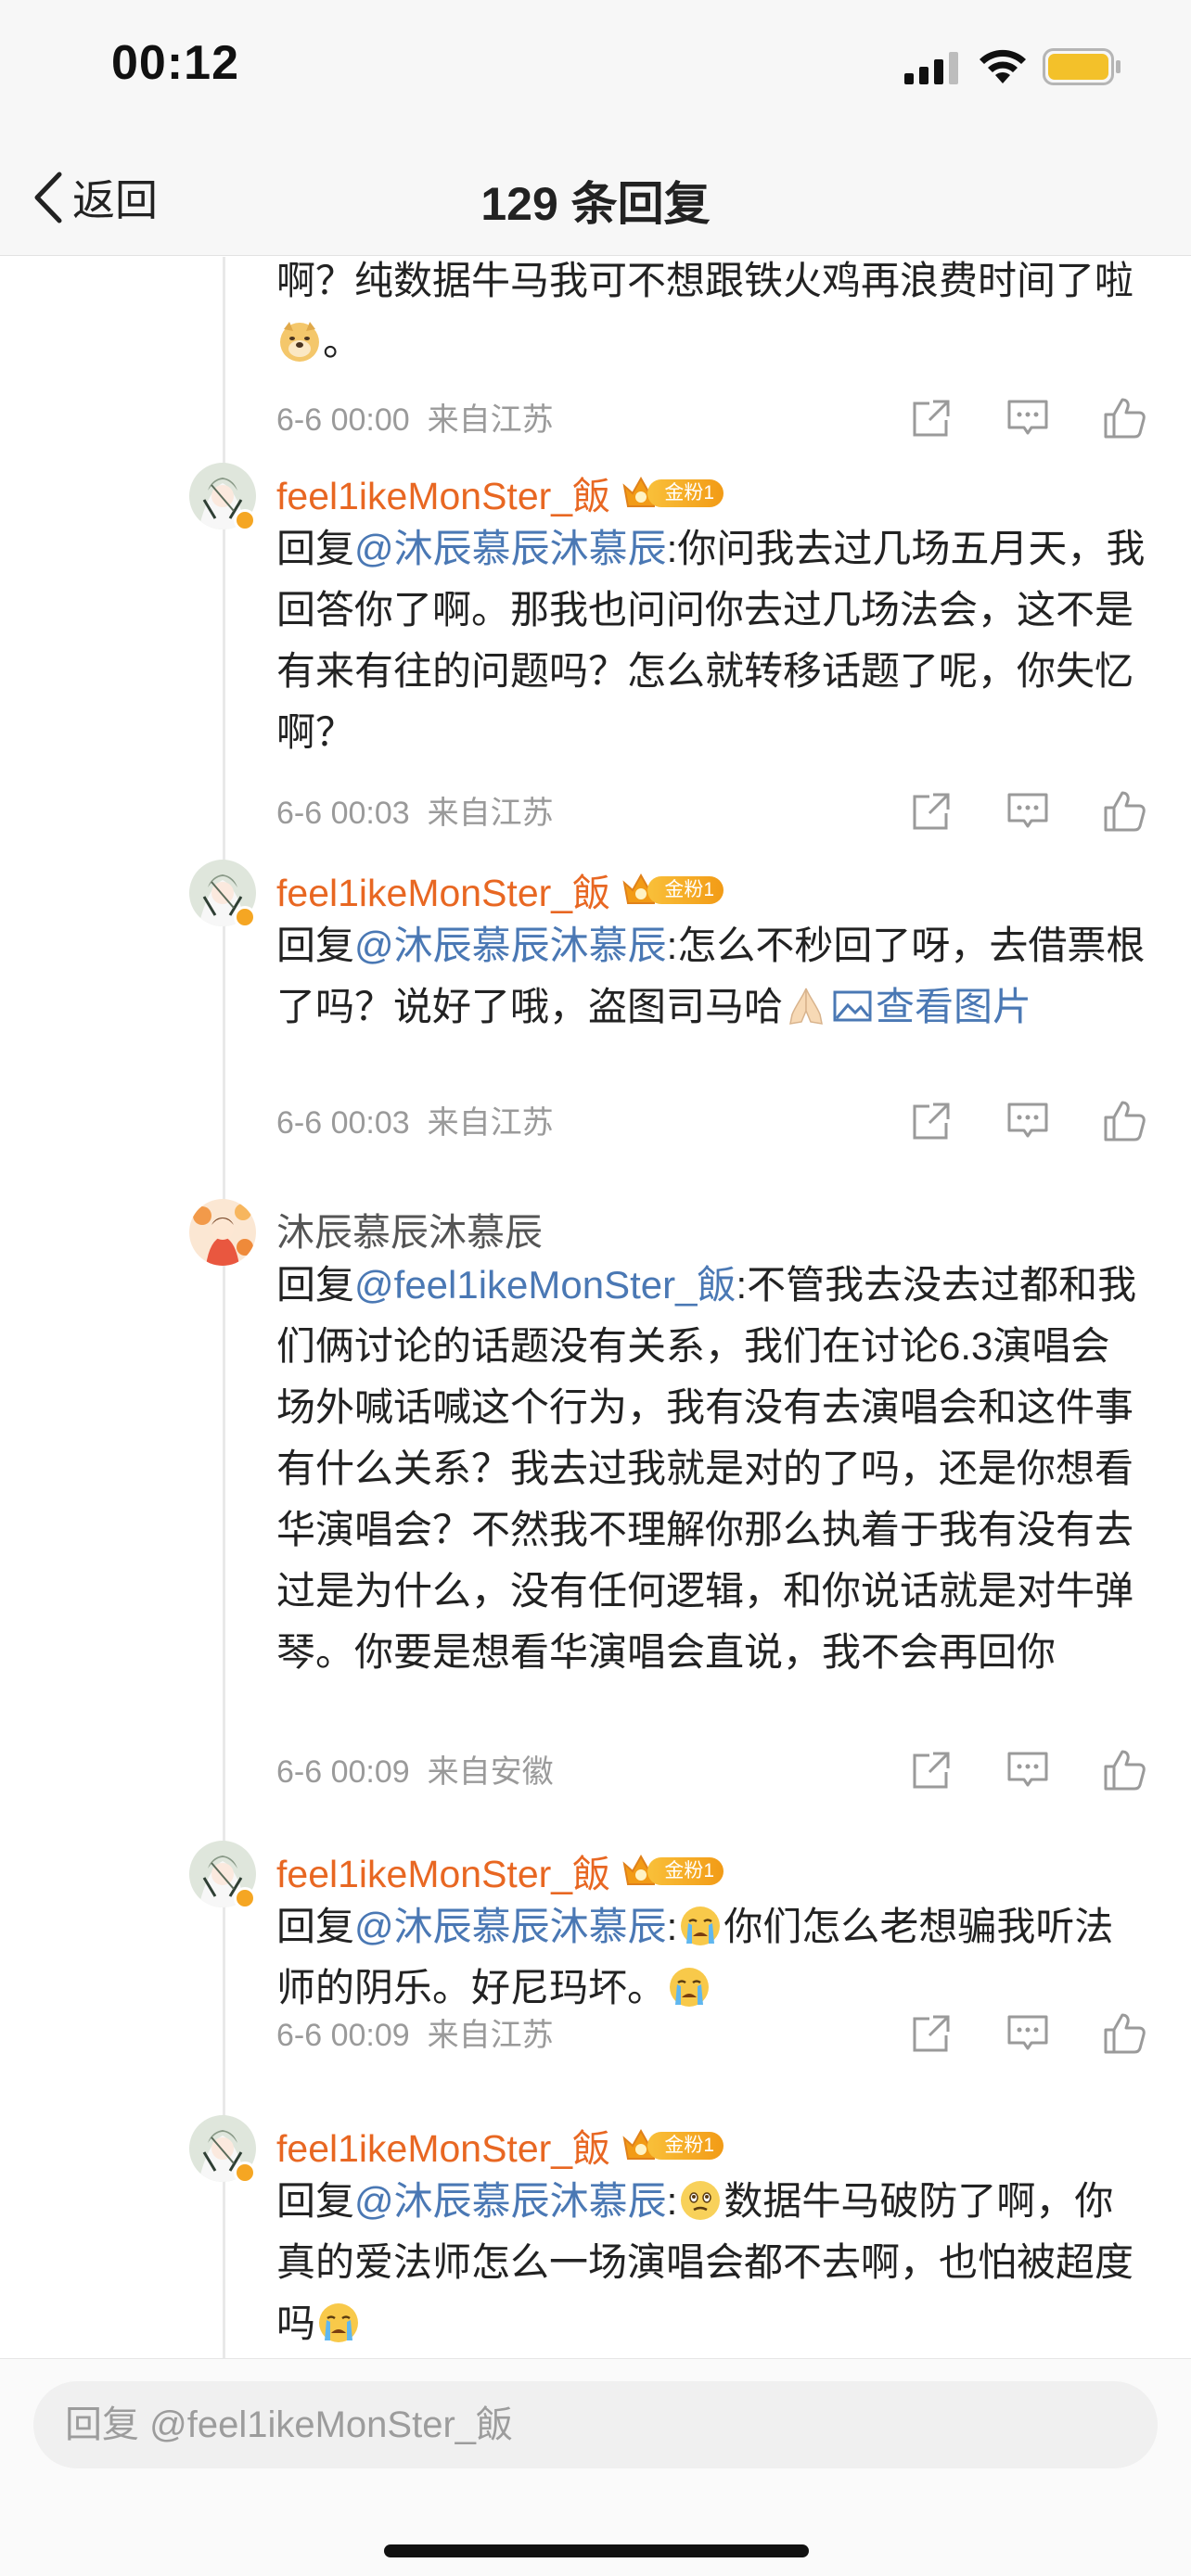  What do you see at coordinates (224, 1307) in the screenshot?
I see `thread-line` at bounding box center [224, 1307].